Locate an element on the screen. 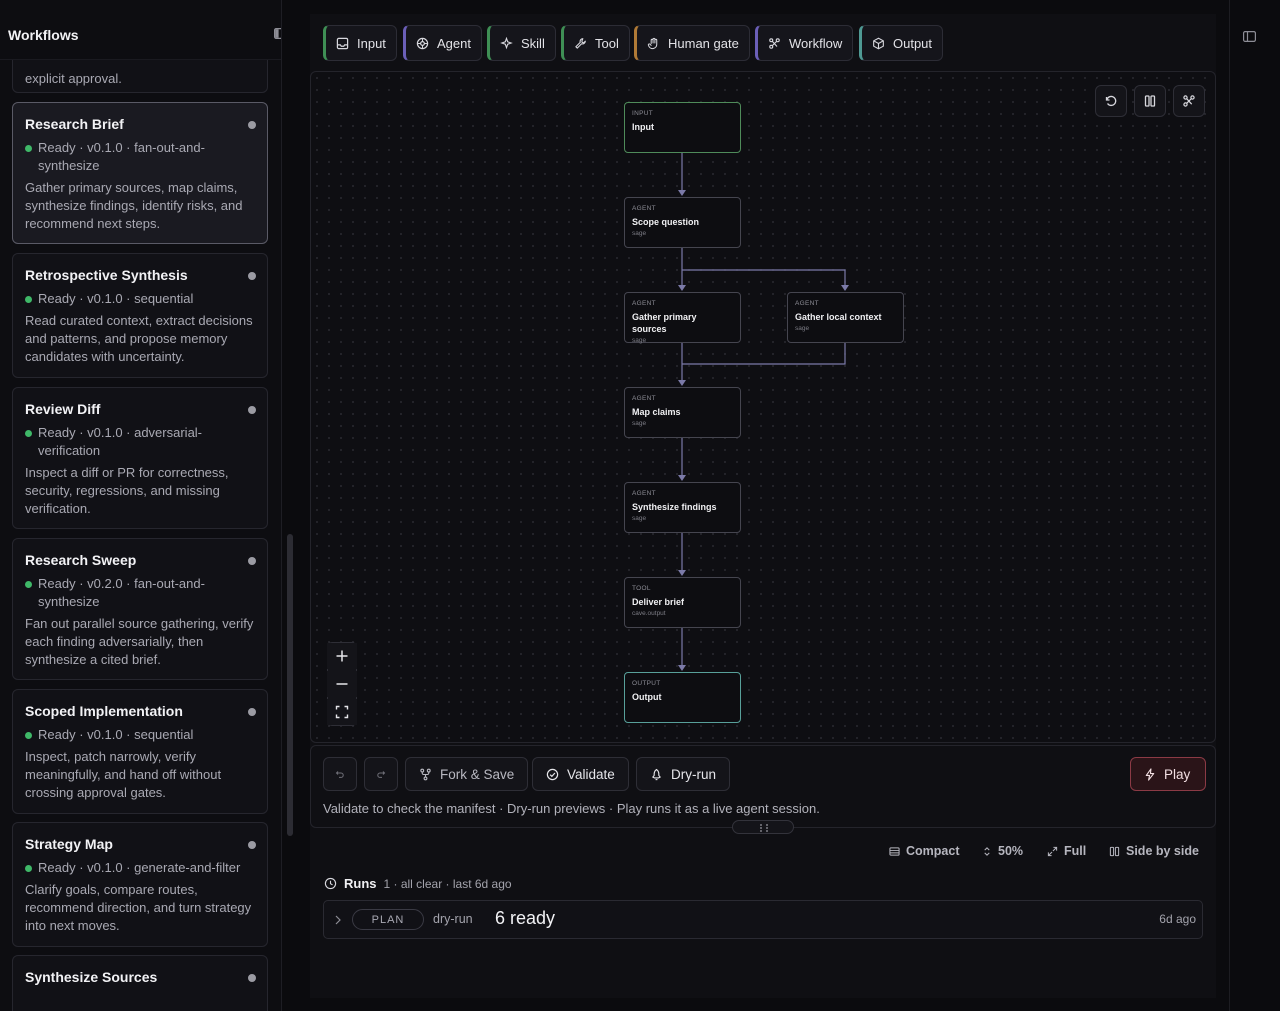  node-output: OUTPUT Output is located at coordinates (682, 697).